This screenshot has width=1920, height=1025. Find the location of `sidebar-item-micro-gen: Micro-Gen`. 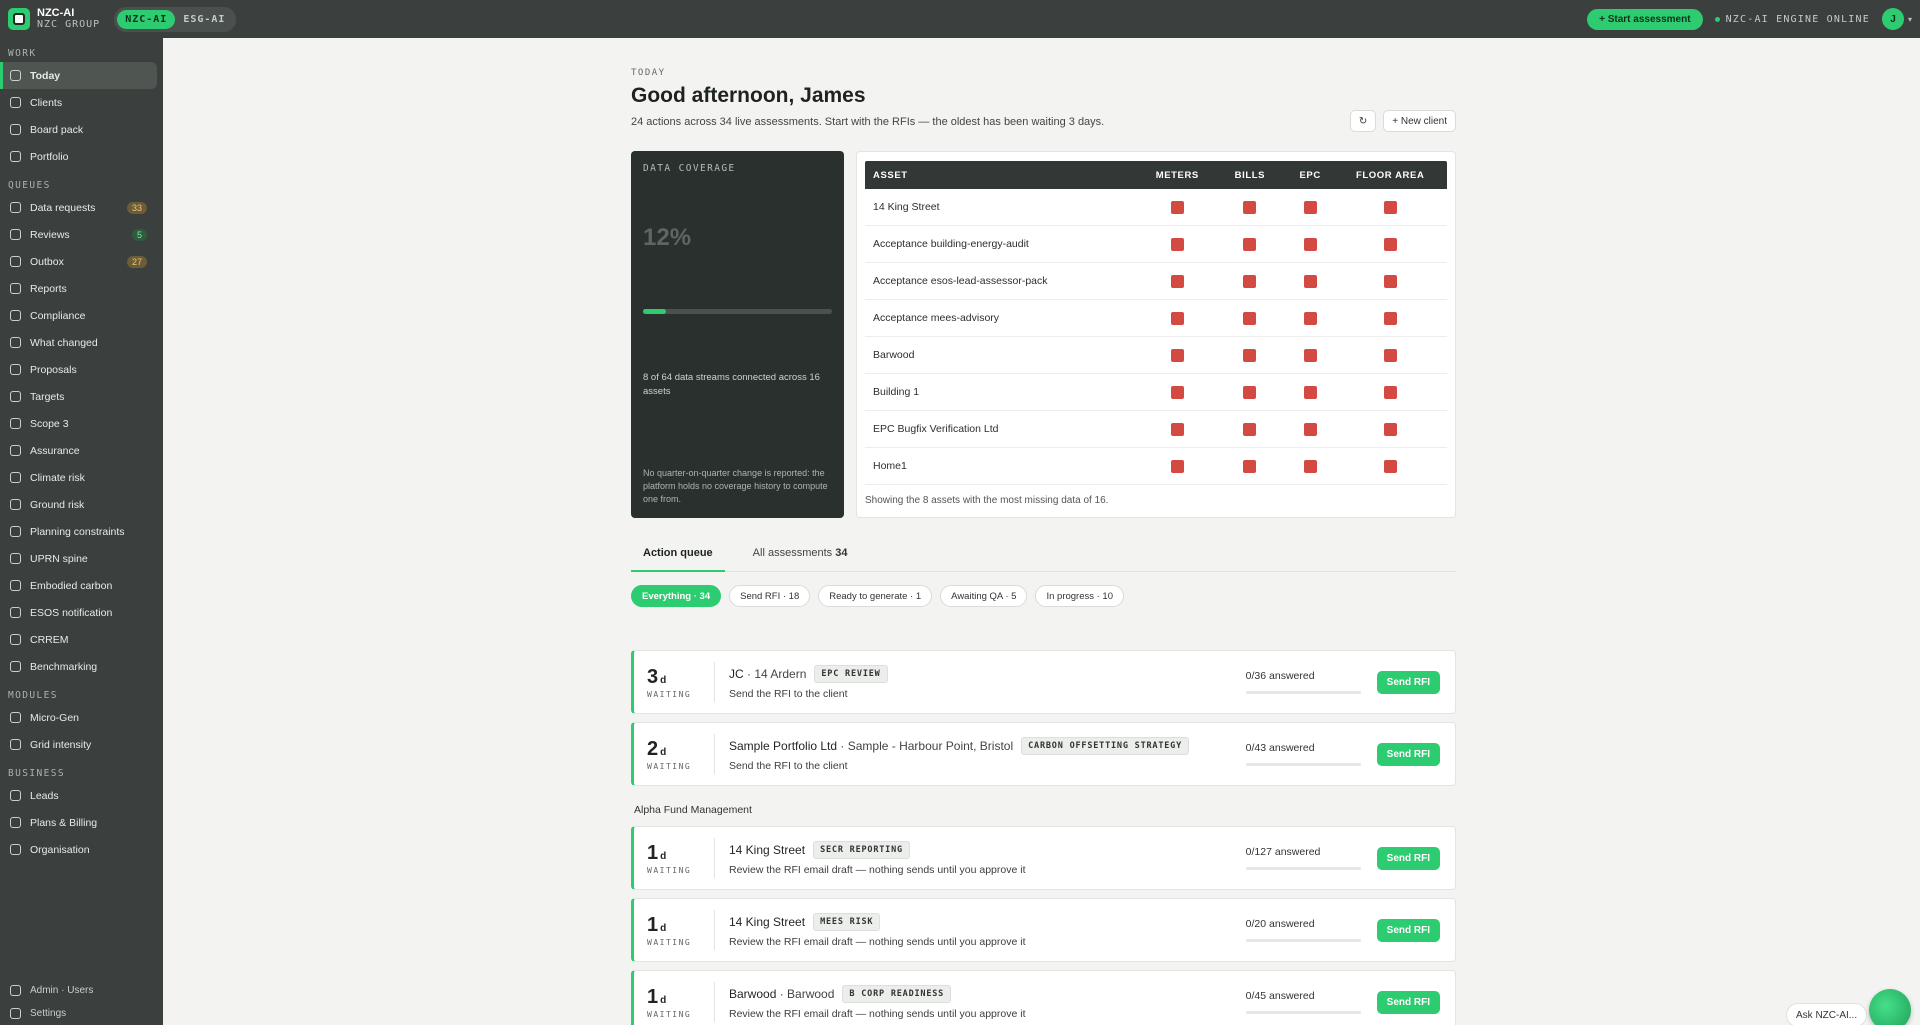

sidebar-item-micro-gen: Micro-Gen is located at coordinates (78, 717).